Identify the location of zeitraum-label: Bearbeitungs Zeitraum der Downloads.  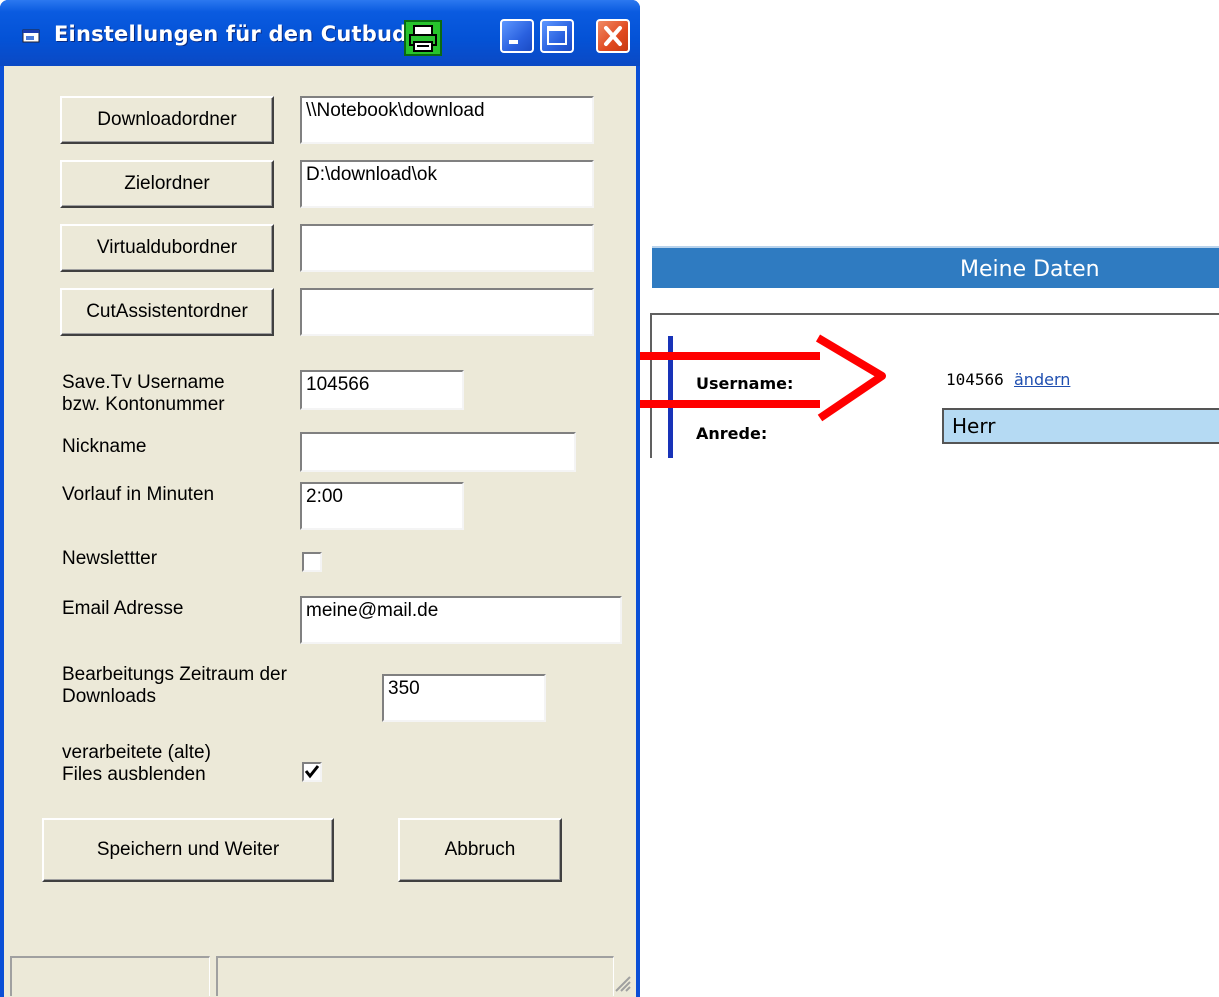
(174, 685).